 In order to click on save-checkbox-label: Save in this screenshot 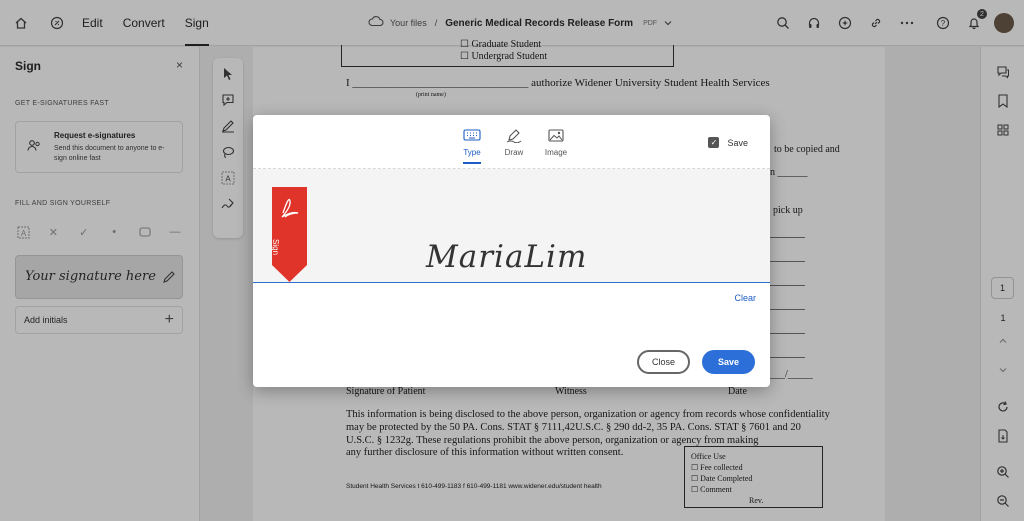, I will do `click(737, 142)`.